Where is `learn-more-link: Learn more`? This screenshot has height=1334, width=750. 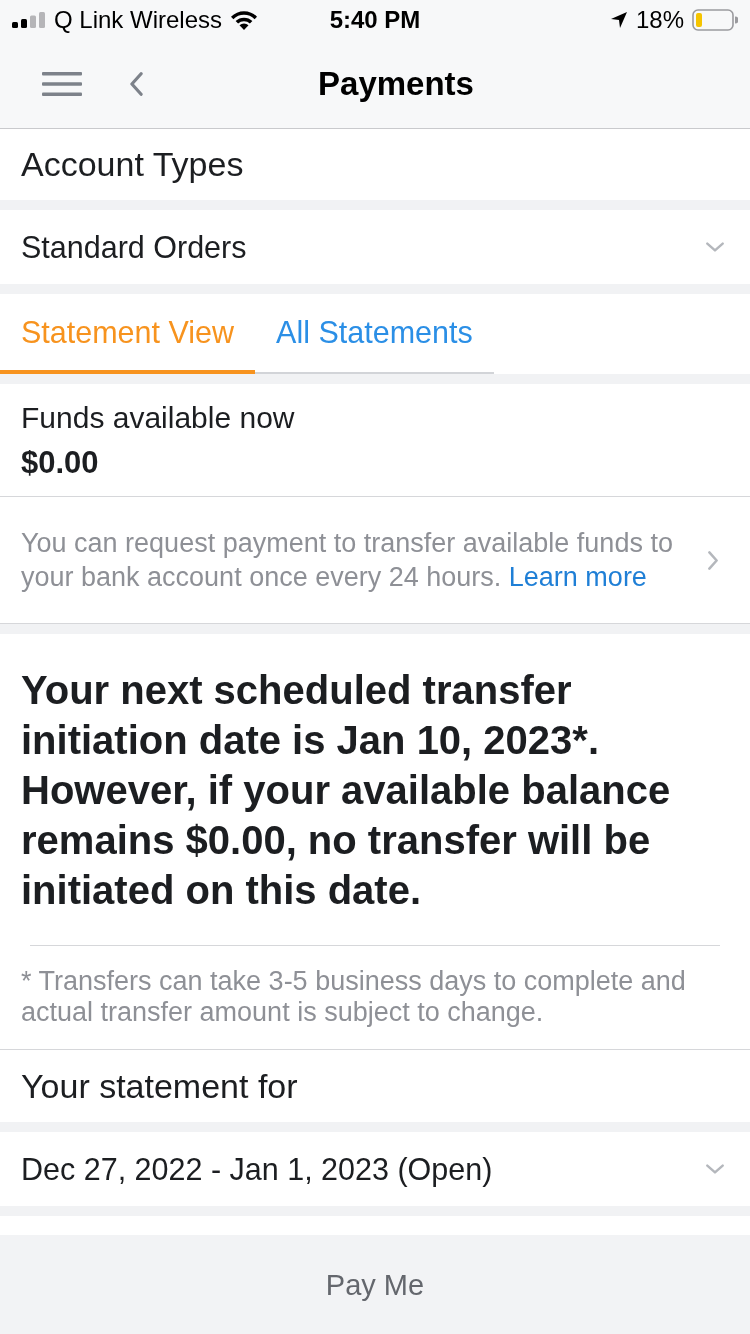 learn-more-link: Learn more is located at coordinates (577, 577).